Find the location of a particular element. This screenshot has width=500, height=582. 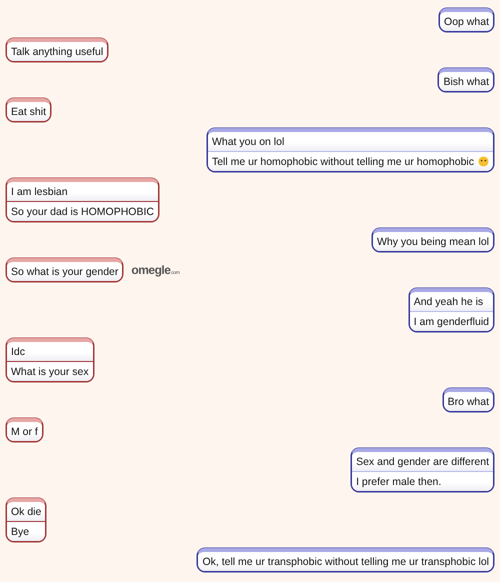

message-text: I prefer male then. is located at coordinates (399, 482).